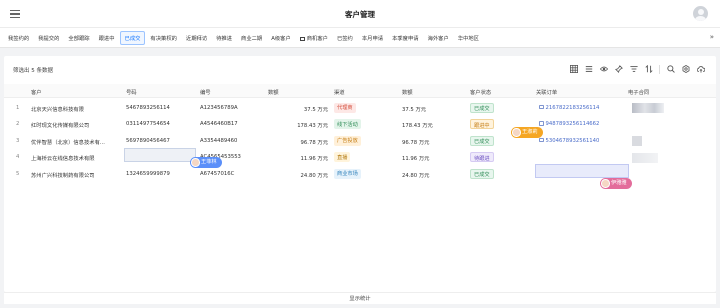 The height and width of the screenshot is (308, 720). Describe the element at coordinates (339, 92) in the screenshot. I see `column-header-channel: 渠道` at that location.